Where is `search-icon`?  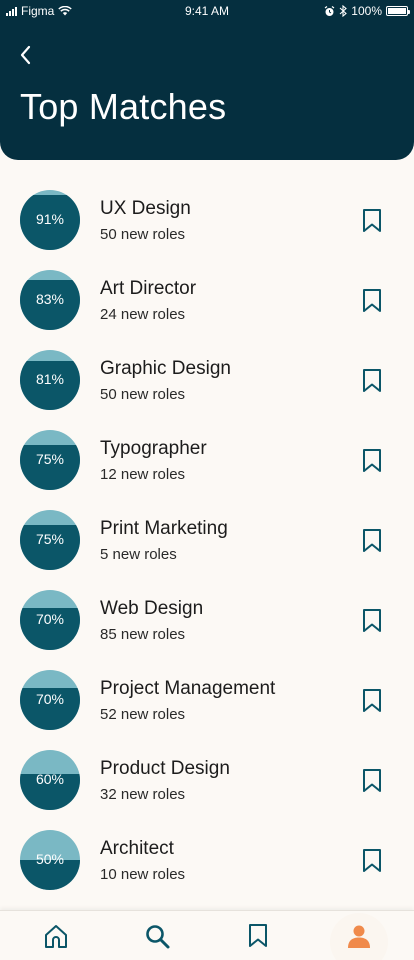
search-icon is located at coordinates (158, 937).